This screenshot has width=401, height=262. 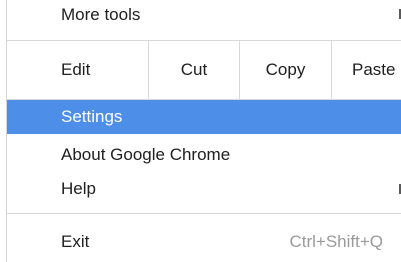 I want to click on paste-button: Paste, so click(x=366, y=70).